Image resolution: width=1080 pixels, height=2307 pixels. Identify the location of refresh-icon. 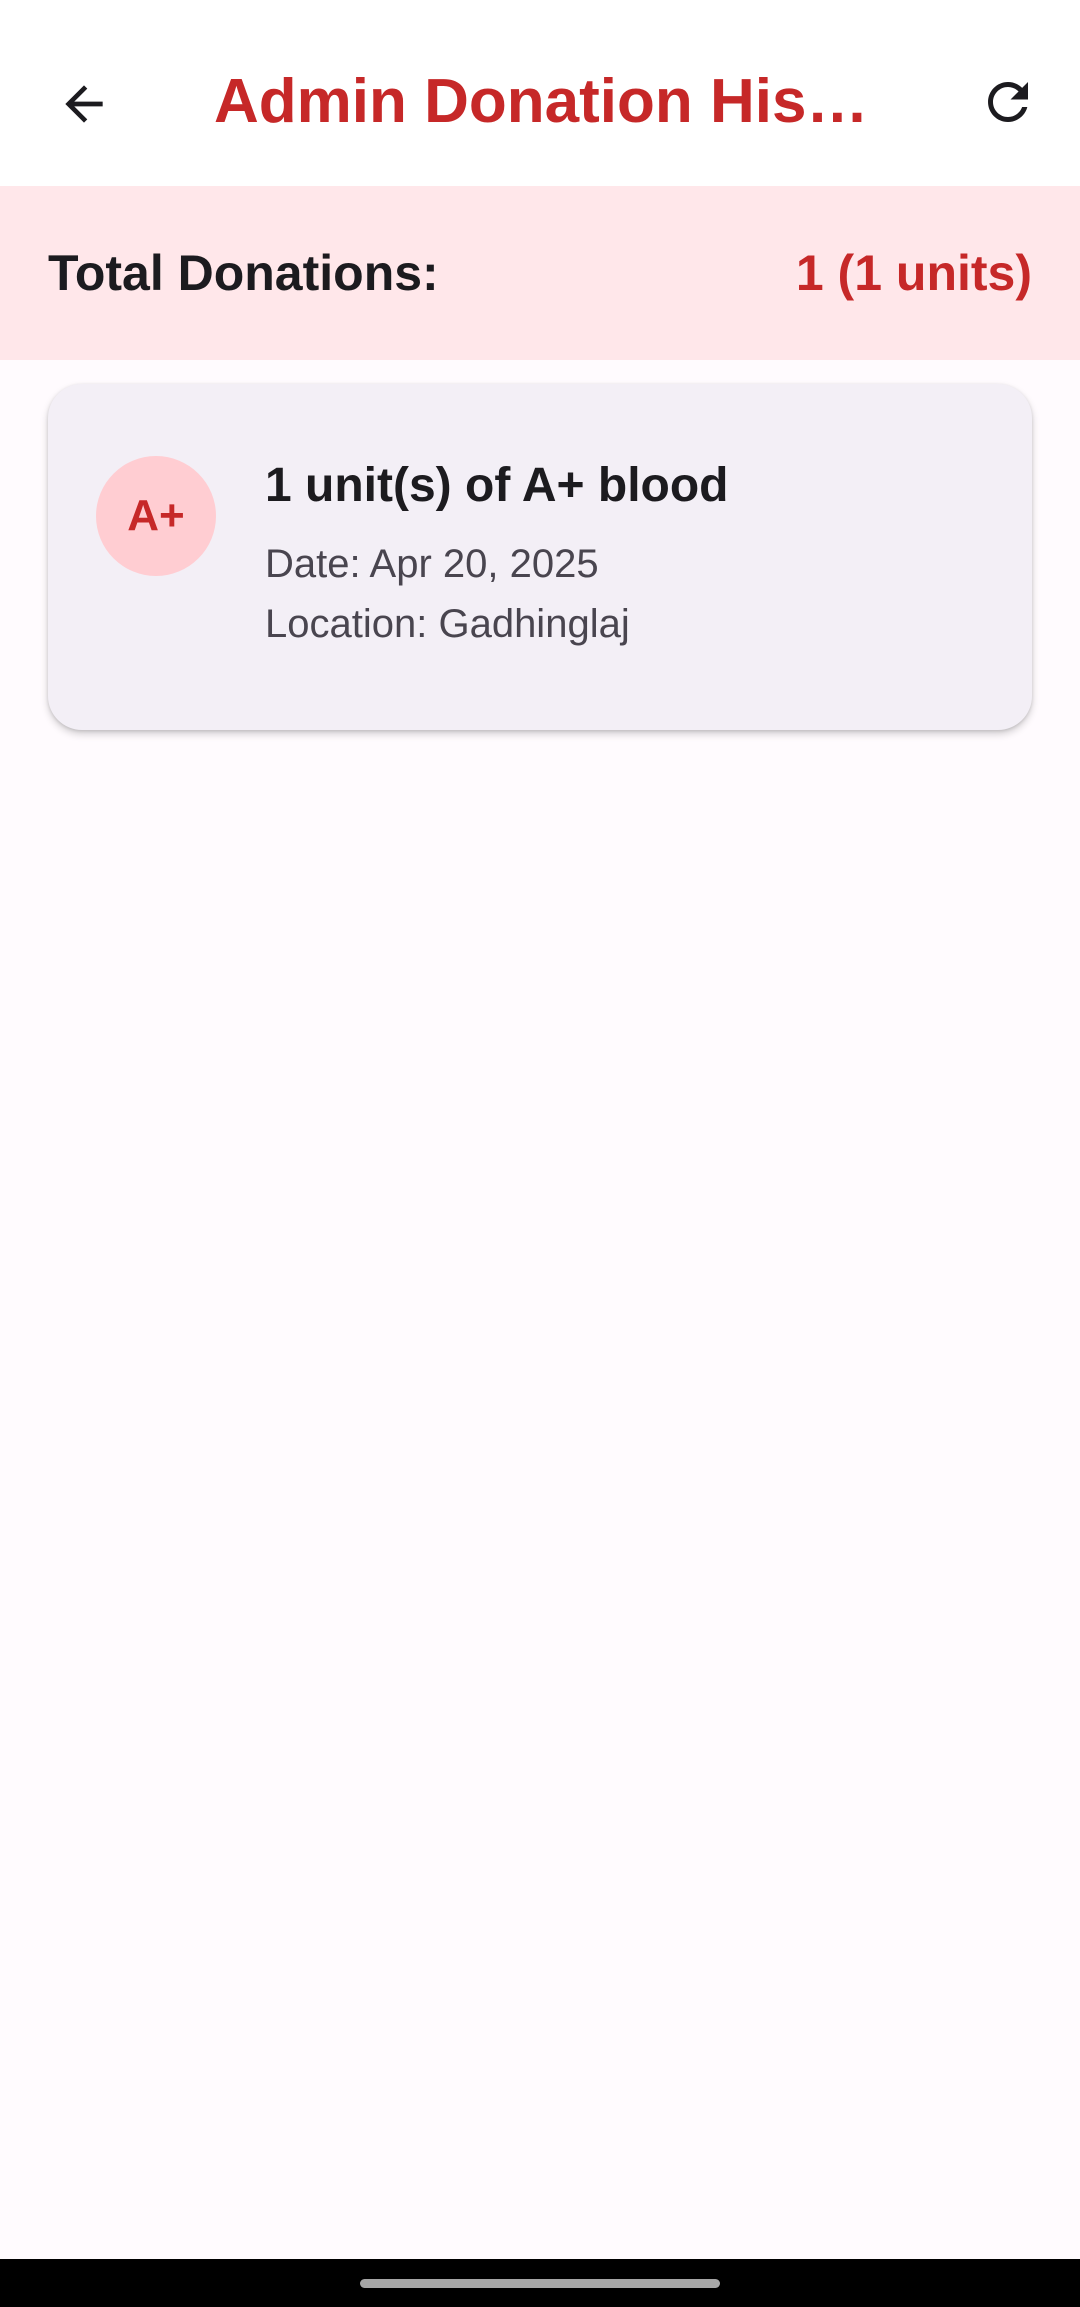
(1008, 102).